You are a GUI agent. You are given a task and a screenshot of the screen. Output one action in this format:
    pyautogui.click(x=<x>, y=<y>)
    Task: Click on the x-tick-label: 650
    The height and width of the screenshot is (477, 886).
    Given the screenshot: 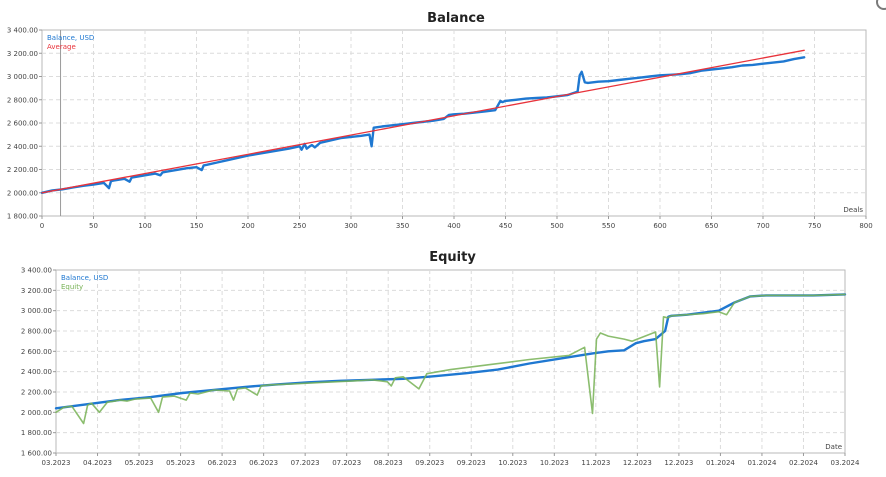 What is the action you would take?
    pyautogui.click(x=711, y=226)
    